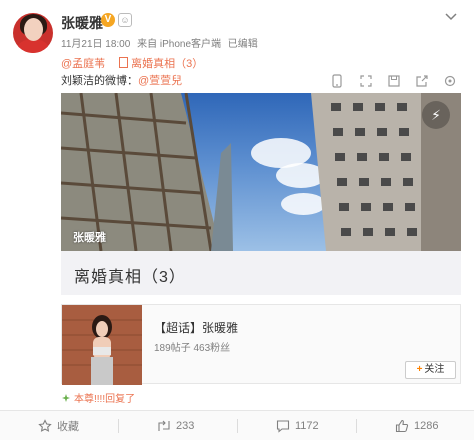 The image size is (474, 440). Describe the element at coordinates (422, 81) in the screenshot. I see `share-icon` at that location.